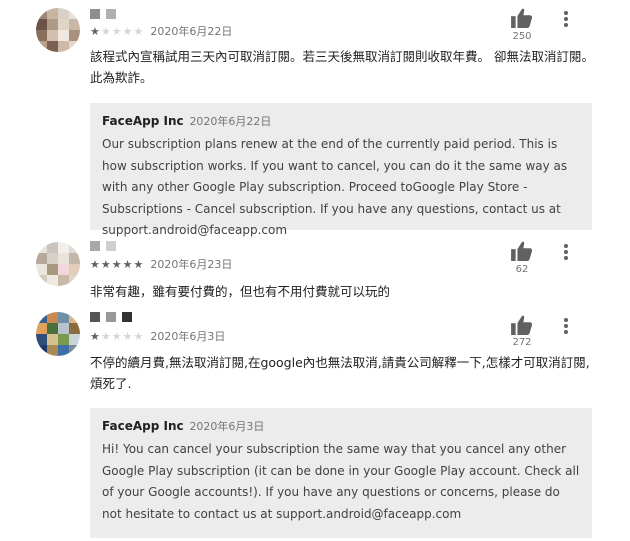 Image resolution: width=630 pixels, height=541 pixels. I want to click on helpful-count: 272, so click(522, 342).